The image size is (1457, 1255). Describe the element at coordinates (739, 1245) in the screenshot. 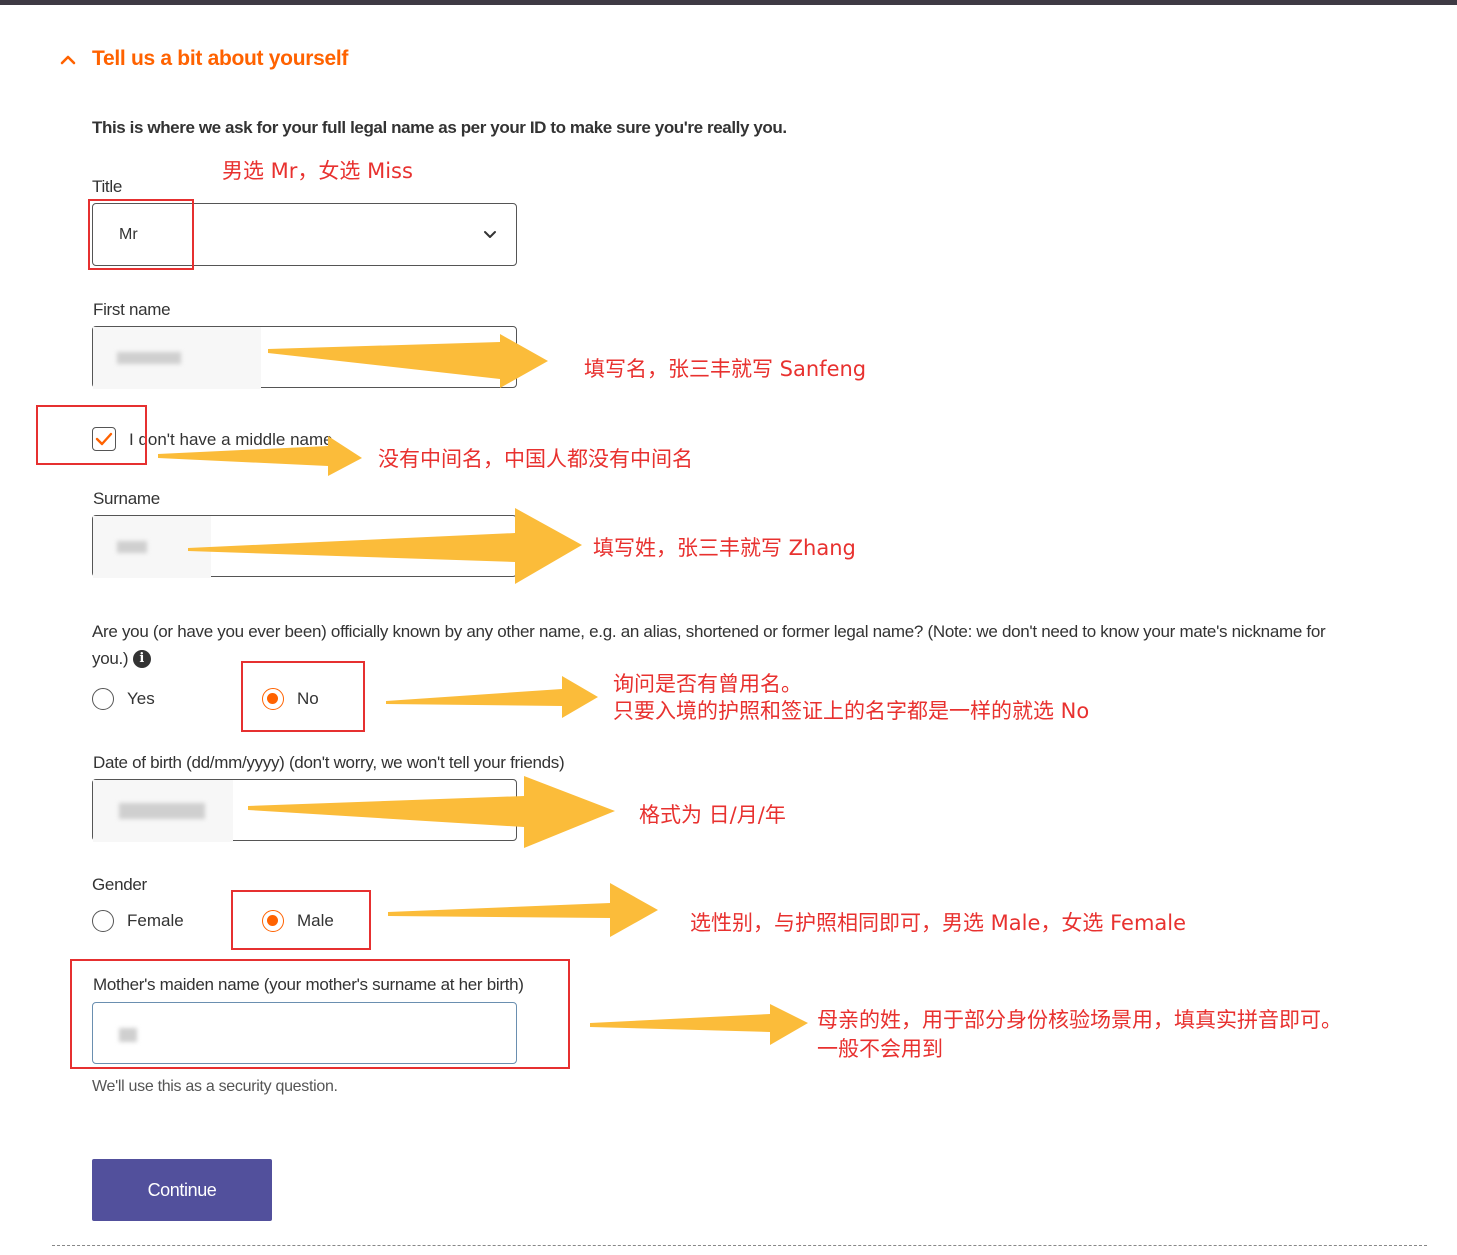

I see `section-divider` at that location.